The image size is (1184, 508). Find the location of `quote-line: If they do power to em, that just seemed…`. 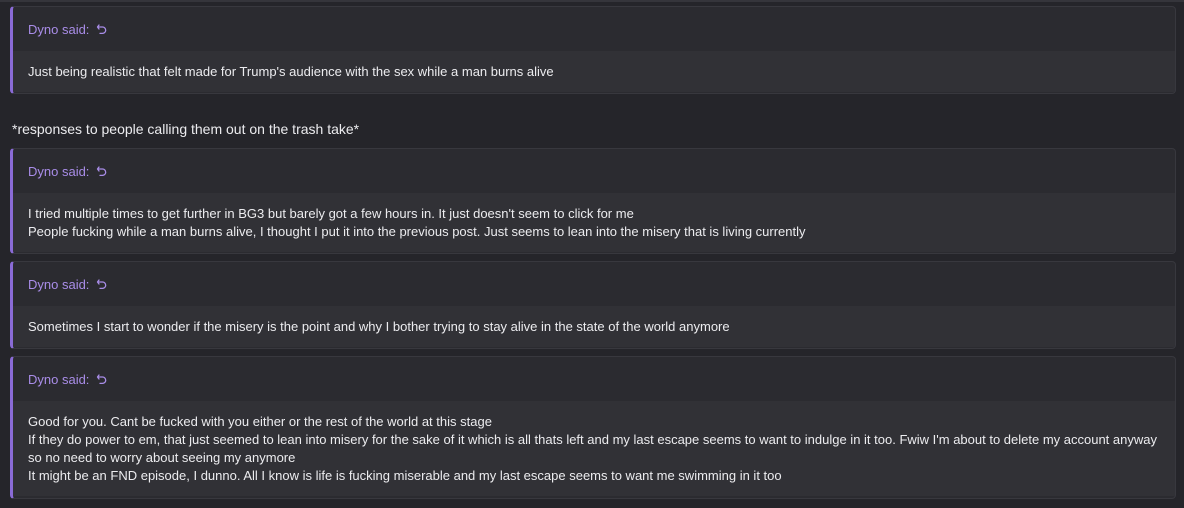

quote-line: If they do power to em, that just seemed… is located at coordinates (592, 439).